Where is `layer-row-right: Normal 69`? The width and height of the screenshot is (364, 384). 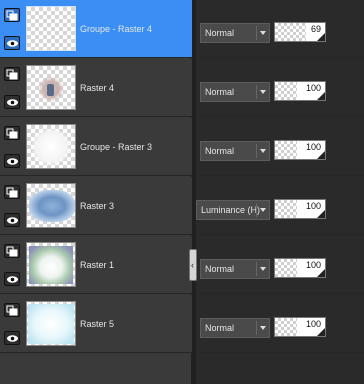
layer-row-right: Normal 69 is located at coordinates (280, 29).